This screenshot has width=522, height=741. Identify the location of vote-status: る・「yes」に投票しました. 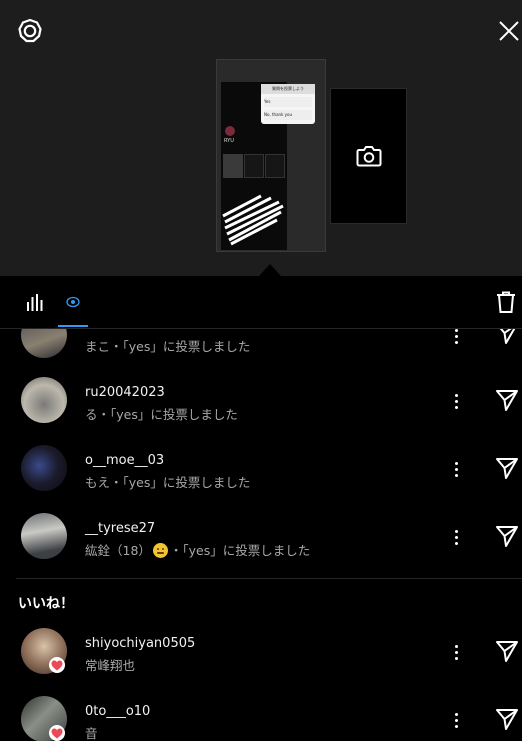
(161, 414).